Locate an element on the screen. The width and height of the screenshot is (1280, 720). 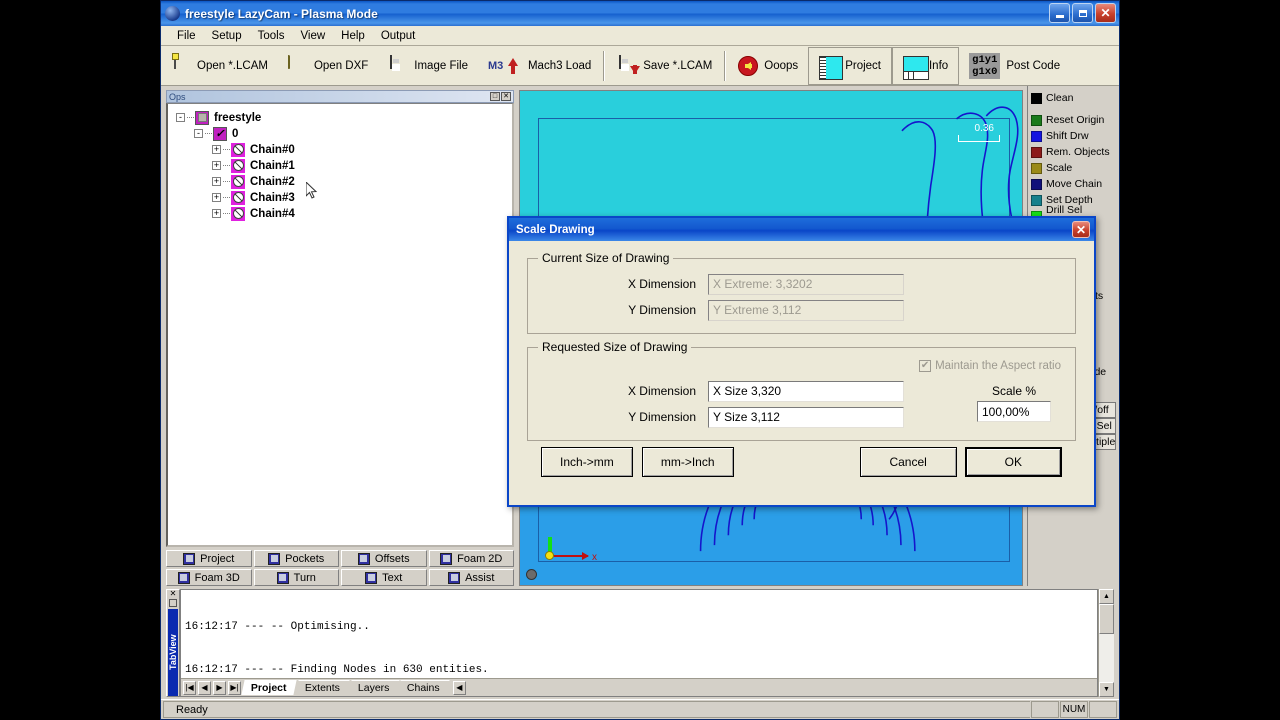
log-nav-last-button: ▶| is located at coordinates (234, 687).